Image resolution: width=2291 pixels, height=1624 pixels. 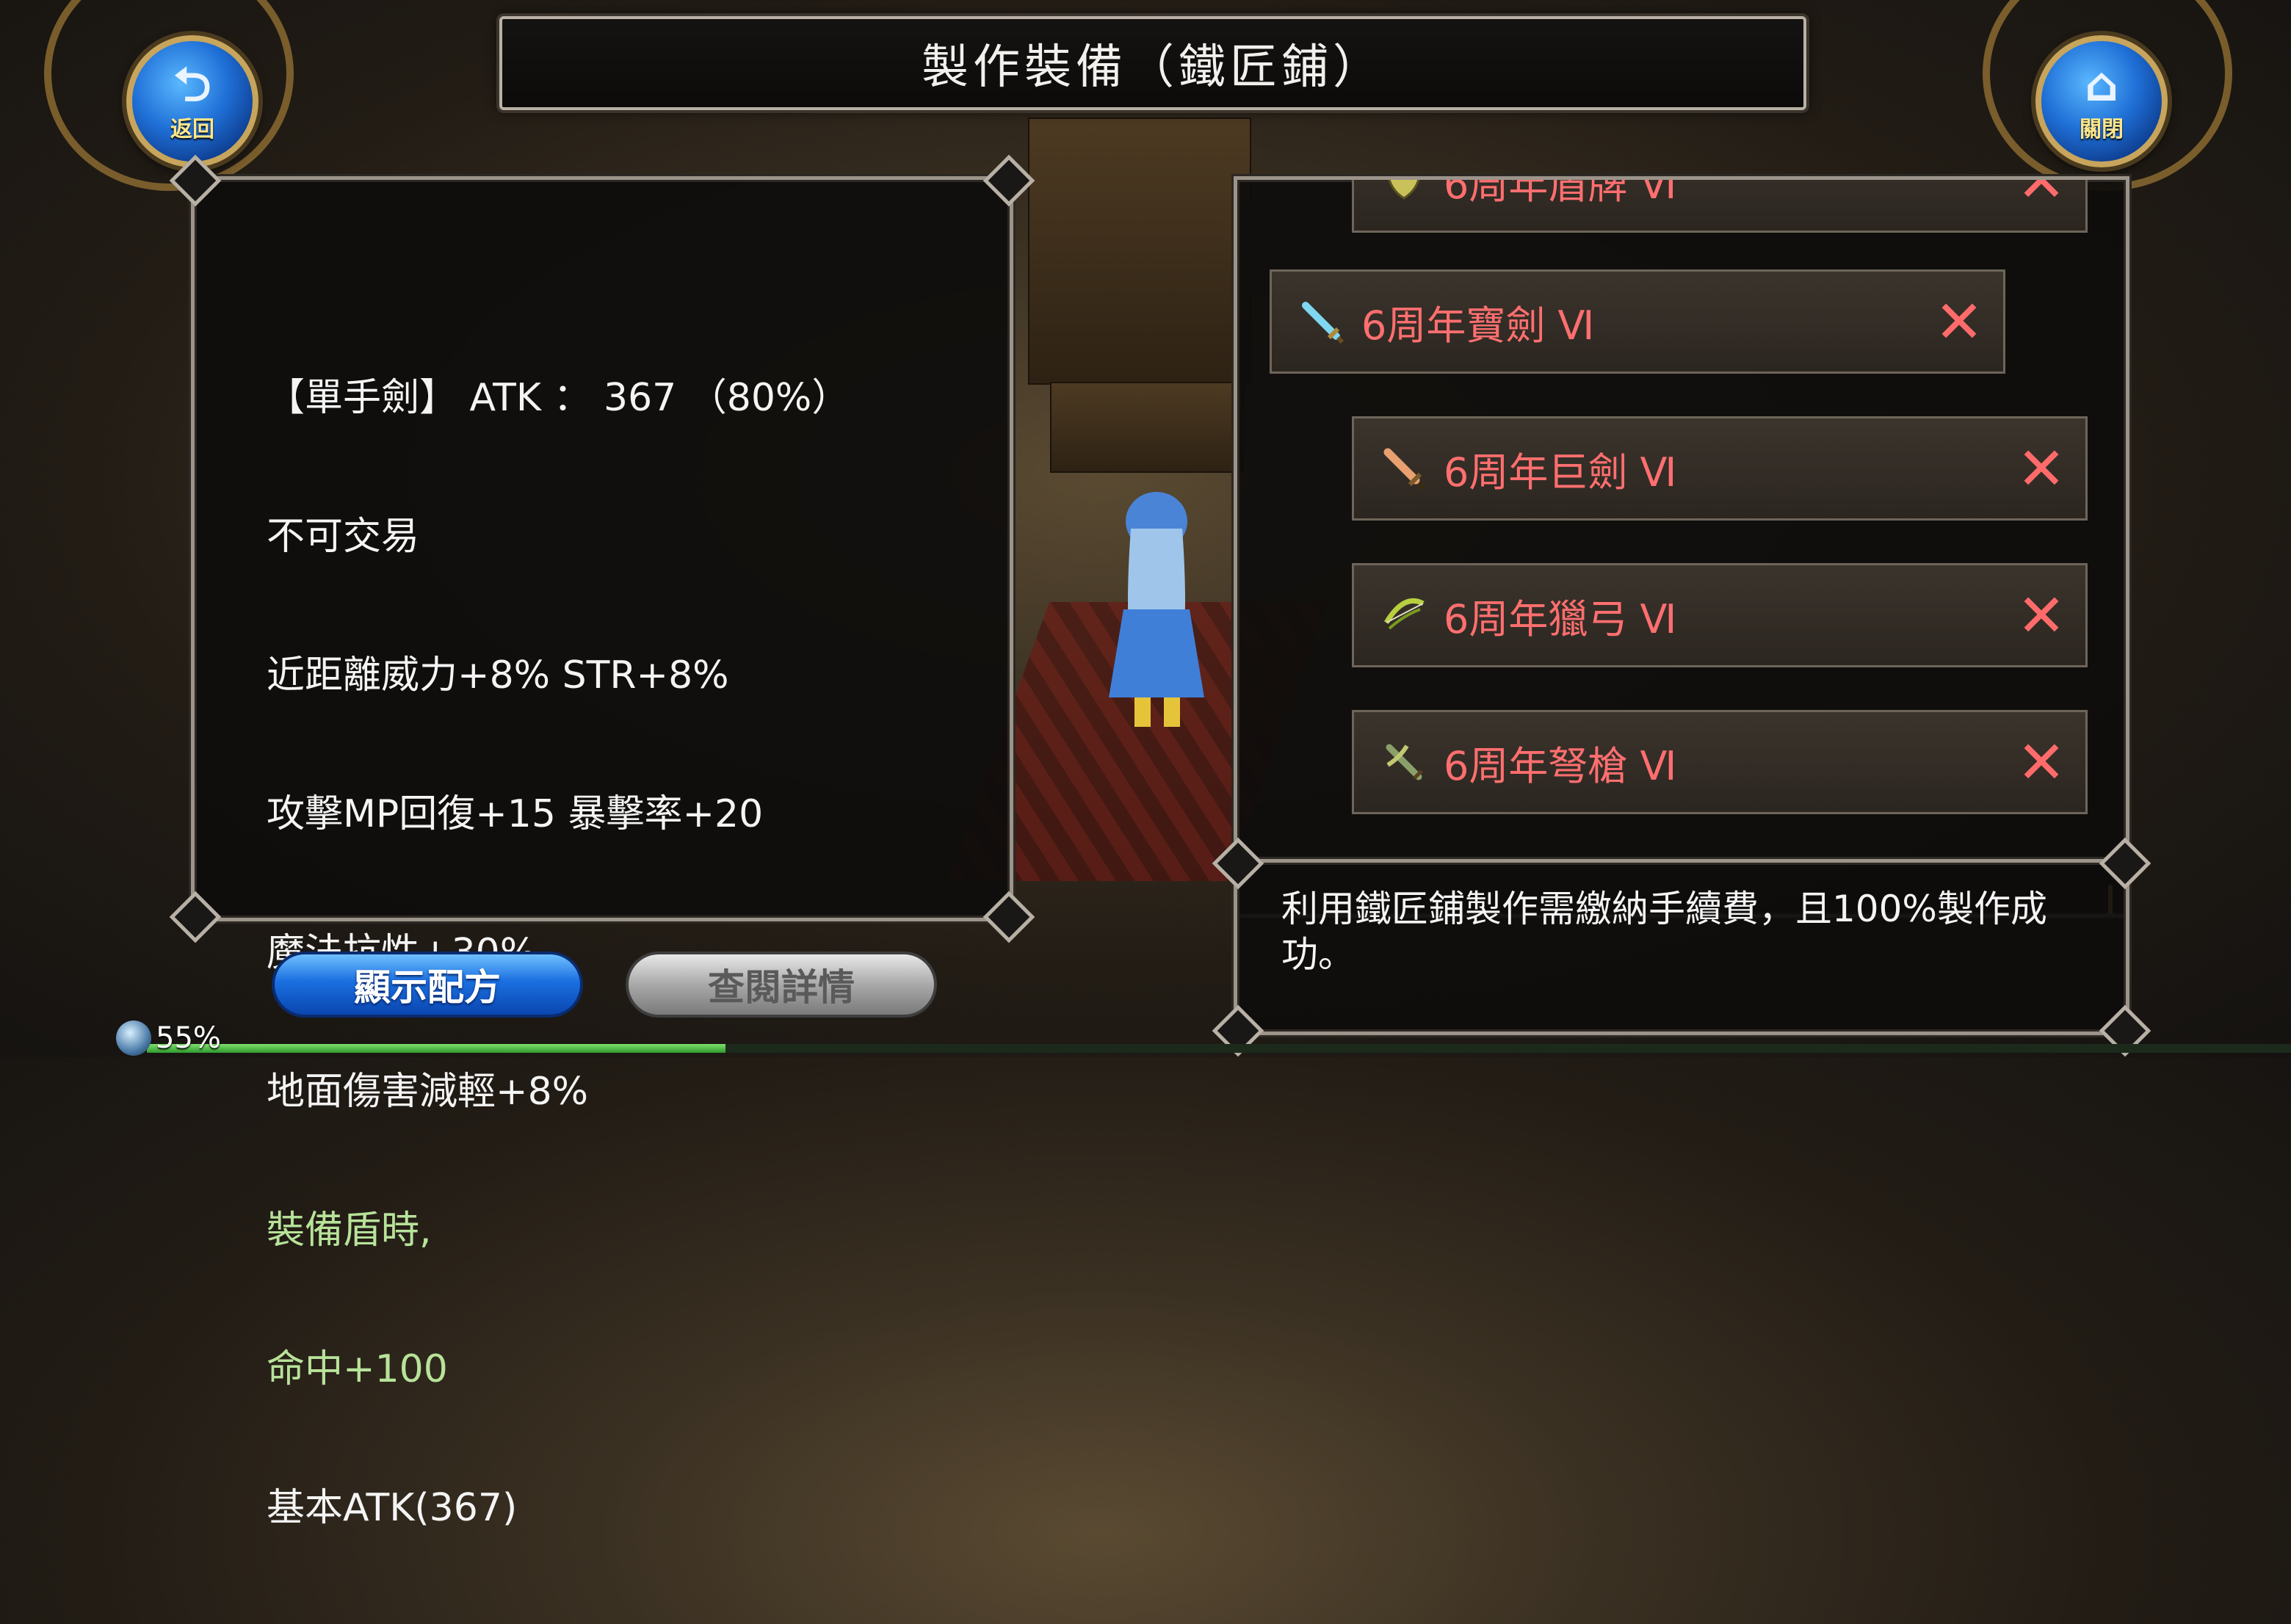 I want to click on stat-line: 【單手劍】 ATK ： 367 （80%）, so click(x=558, y=398).